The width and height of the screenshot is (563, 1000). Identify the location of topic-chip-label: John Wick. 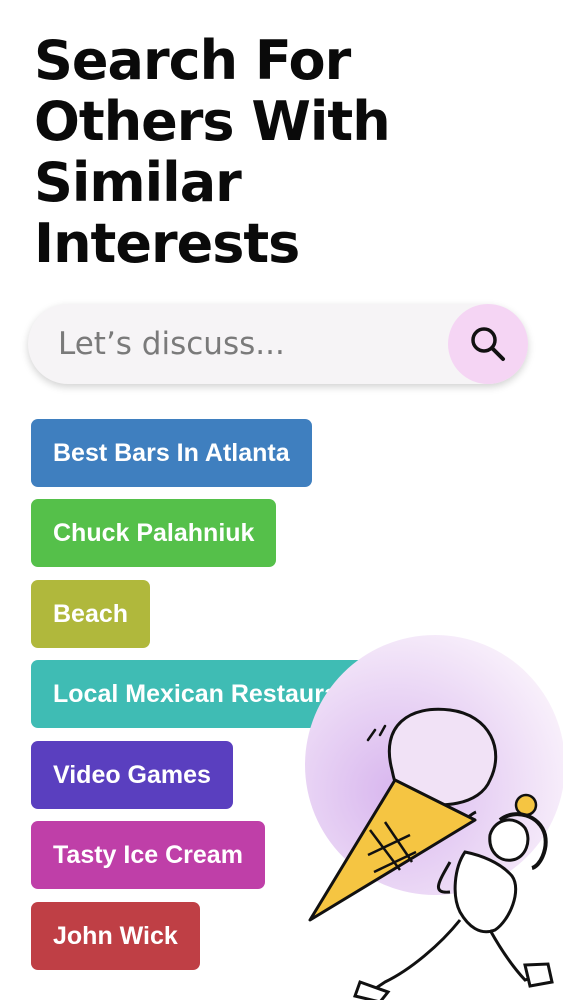
(115, 936).